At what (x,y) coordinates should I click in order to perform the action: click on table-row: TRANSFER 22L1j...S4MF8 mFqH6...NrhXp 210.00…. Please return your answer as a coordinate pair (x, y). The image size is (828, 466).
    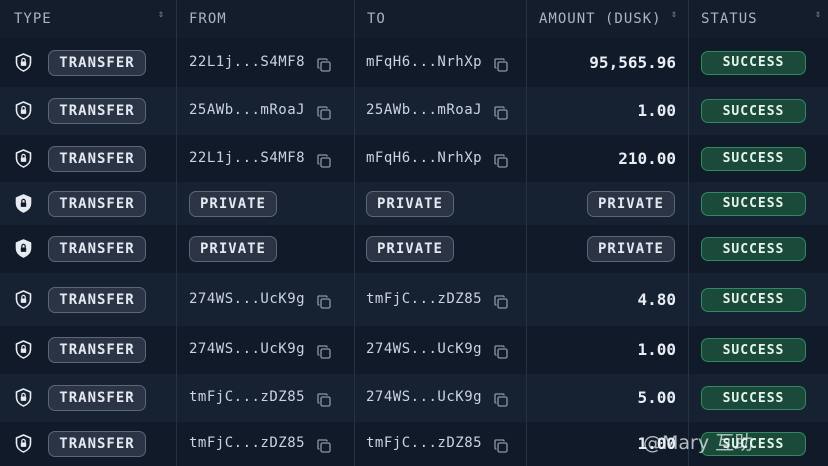
    Looking at the image, I should click on (414, 159).